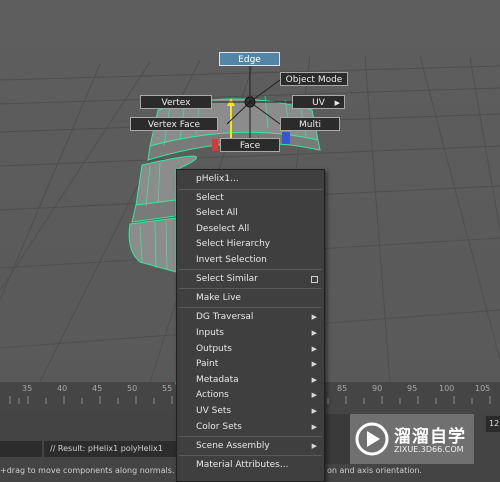 The image size is (500, 482). I want to click on tick-label: 85, so click(342, 388).